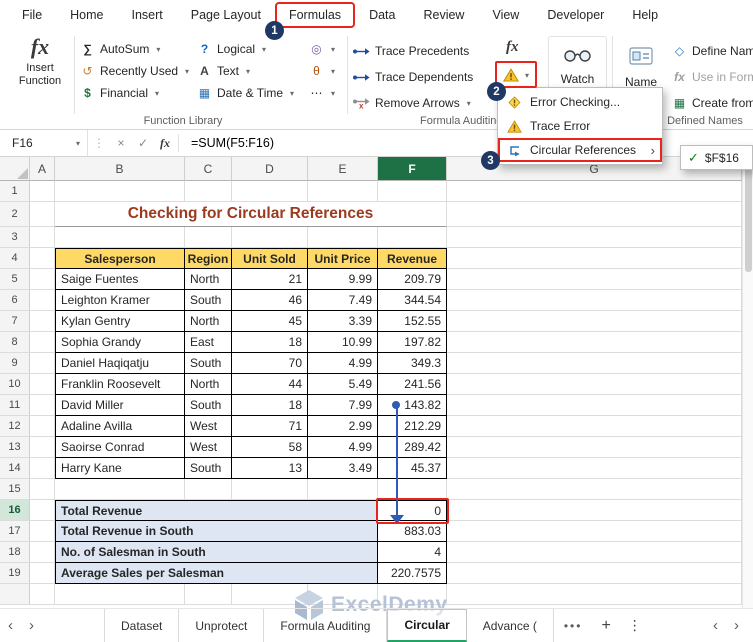 The height and width of the screenshot is (642, 753). What do you see at coordinates (412, 468) in the screenshot?
I see `table-cell: 45.37` at bounding box center [412, 468].